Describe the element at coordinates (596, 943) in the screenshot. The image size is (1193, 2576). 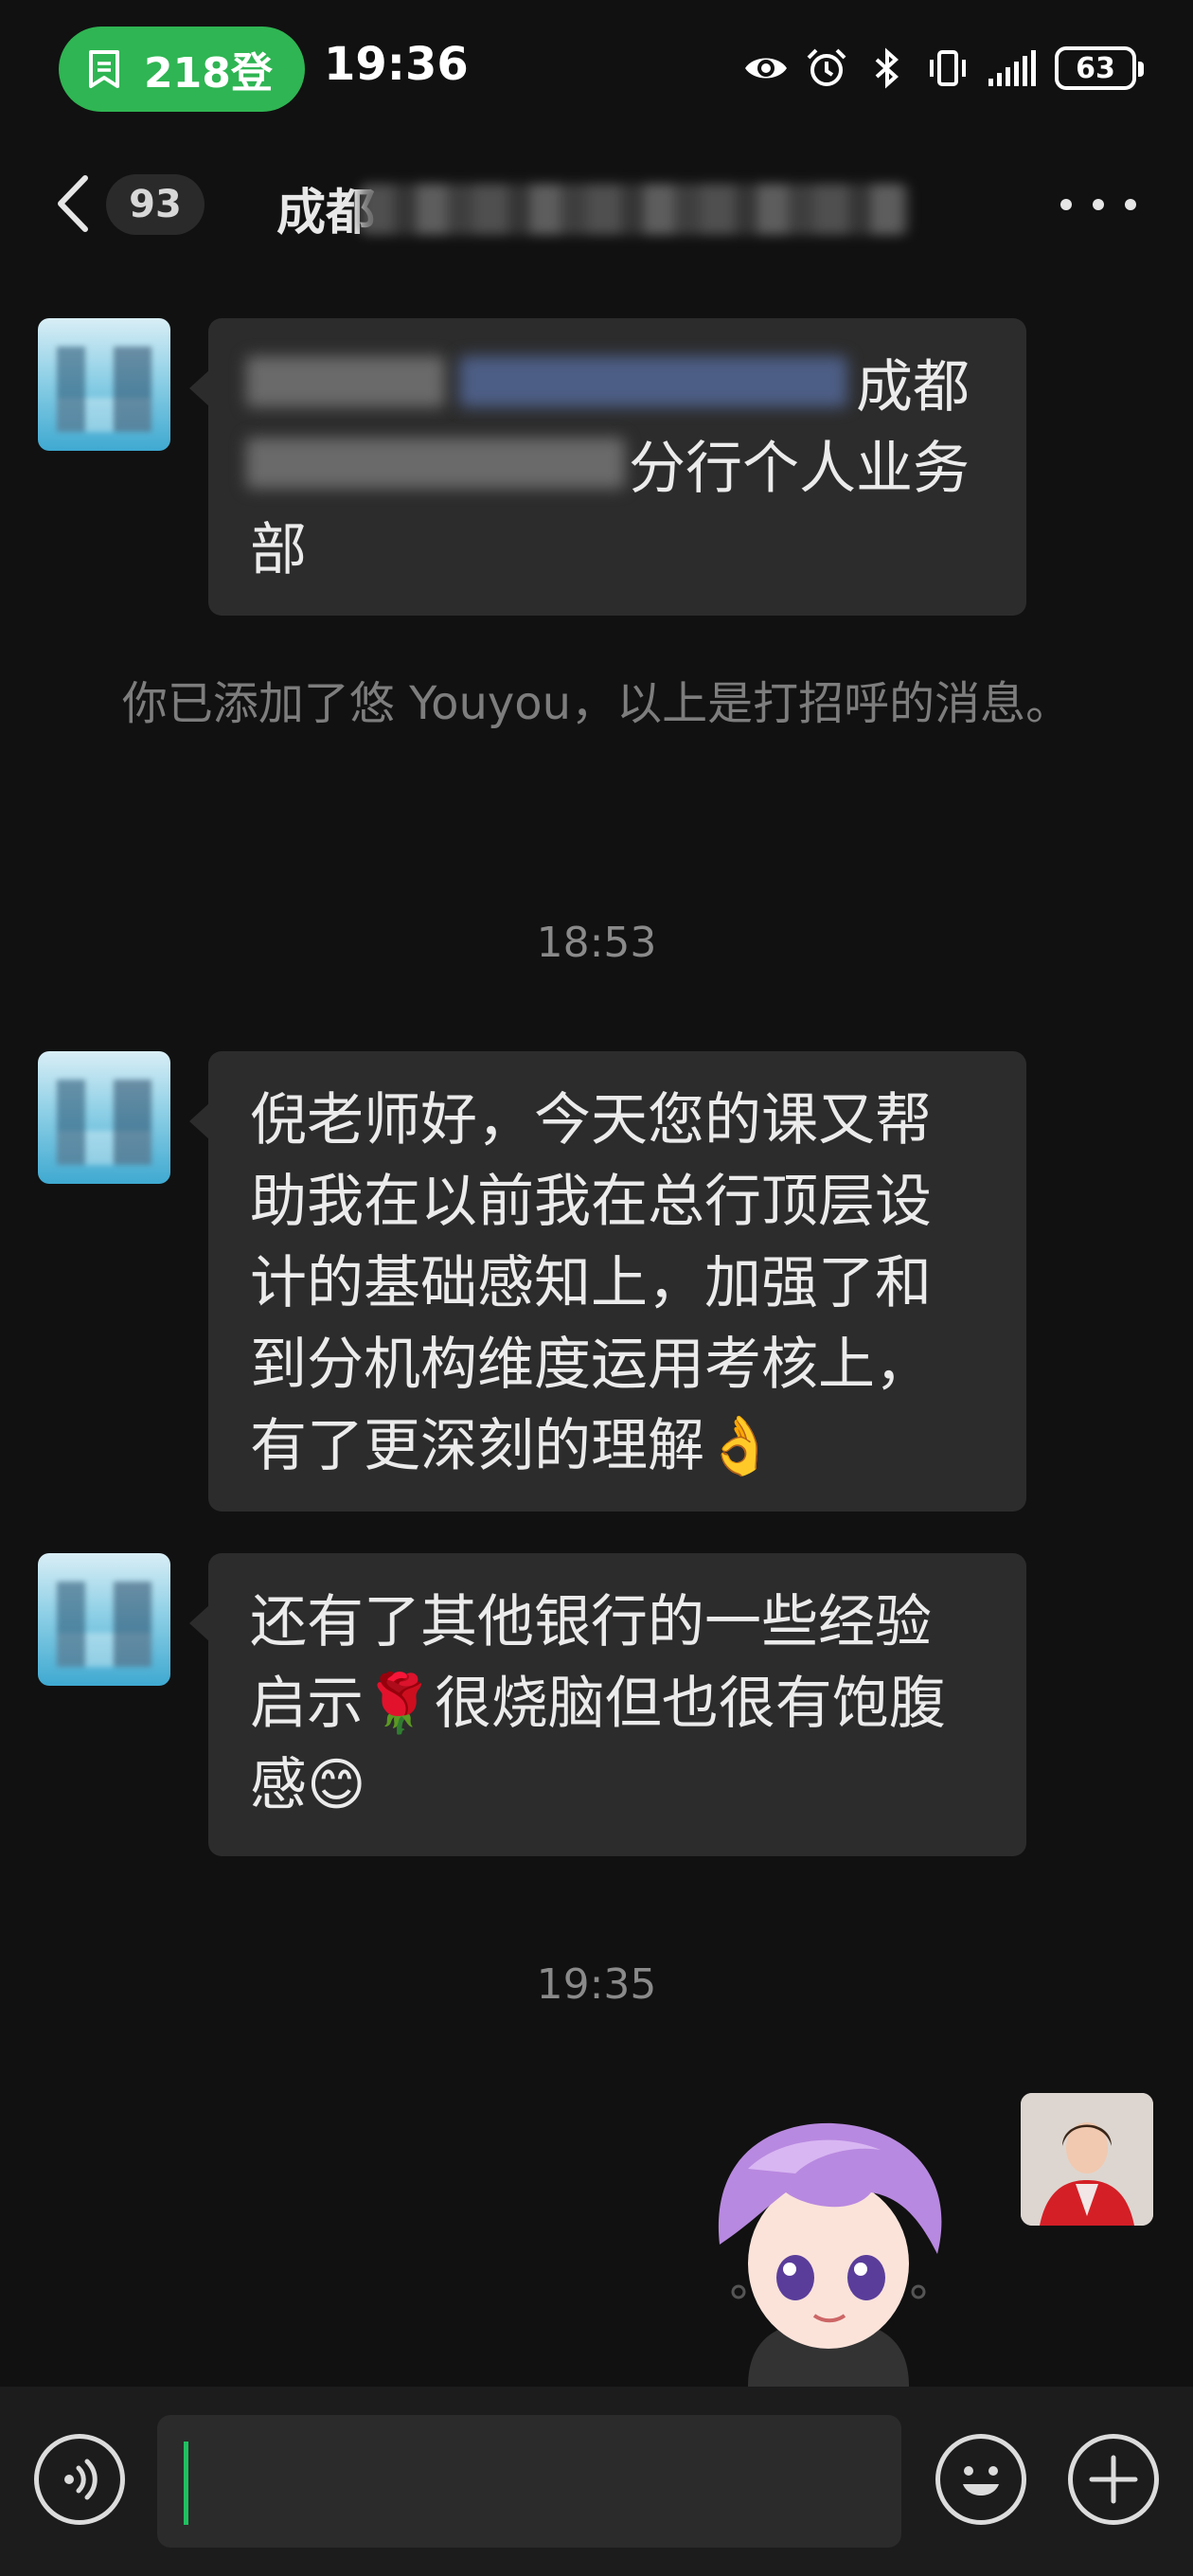
I see `timestamp: 18:53` at that location.